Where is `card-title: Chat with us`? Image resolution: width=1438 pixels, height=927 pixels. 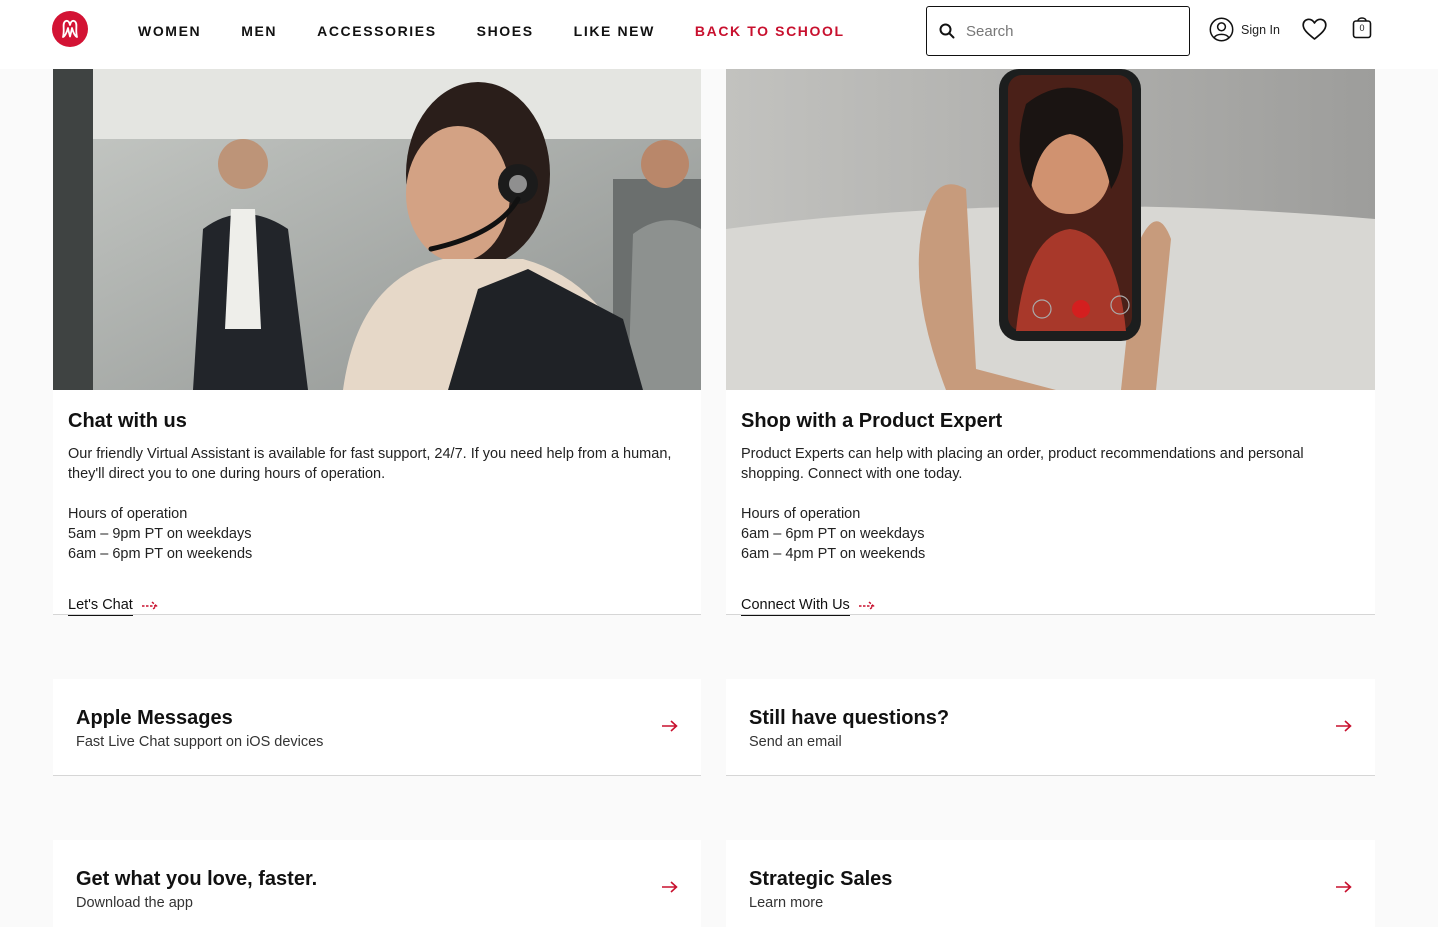
card-title: Chat with us is located at coordinates (127, 421).